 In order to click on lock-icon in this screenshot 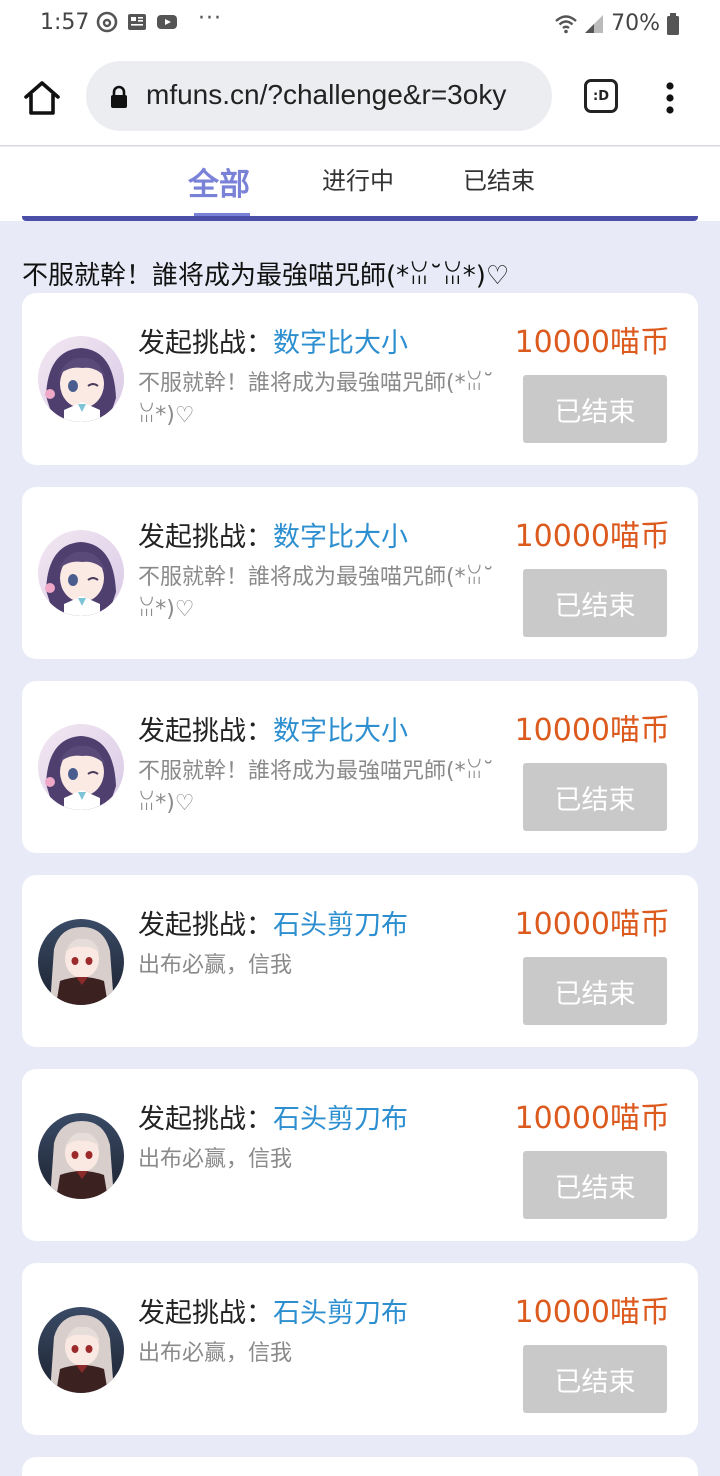, I will do `click(119, 96)`.